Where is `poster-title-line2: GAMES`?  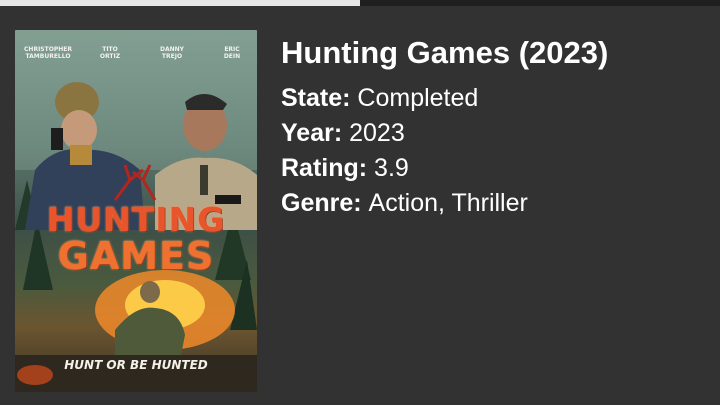
poster-title-line2: GAMES is located at coordinates (136, 256).